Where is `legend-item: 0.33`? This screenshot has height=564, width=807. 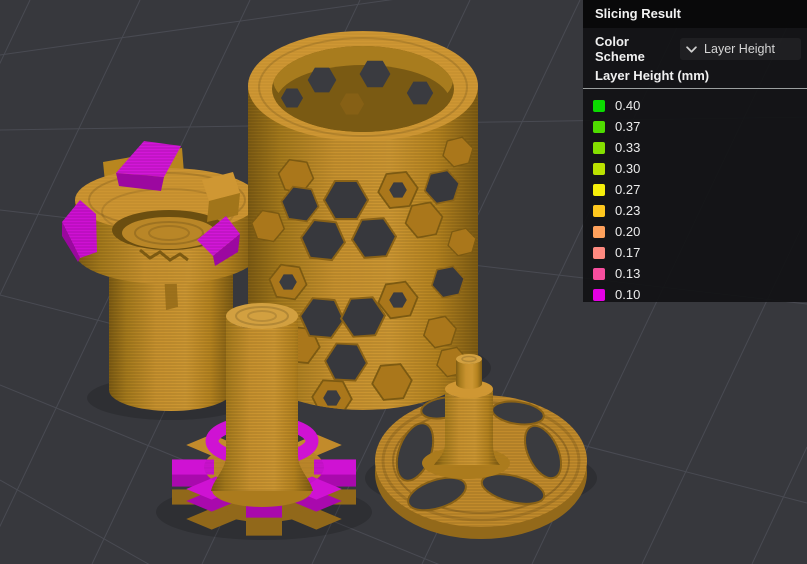
legend-item: 0.33 is located at coordinates (700, 147).